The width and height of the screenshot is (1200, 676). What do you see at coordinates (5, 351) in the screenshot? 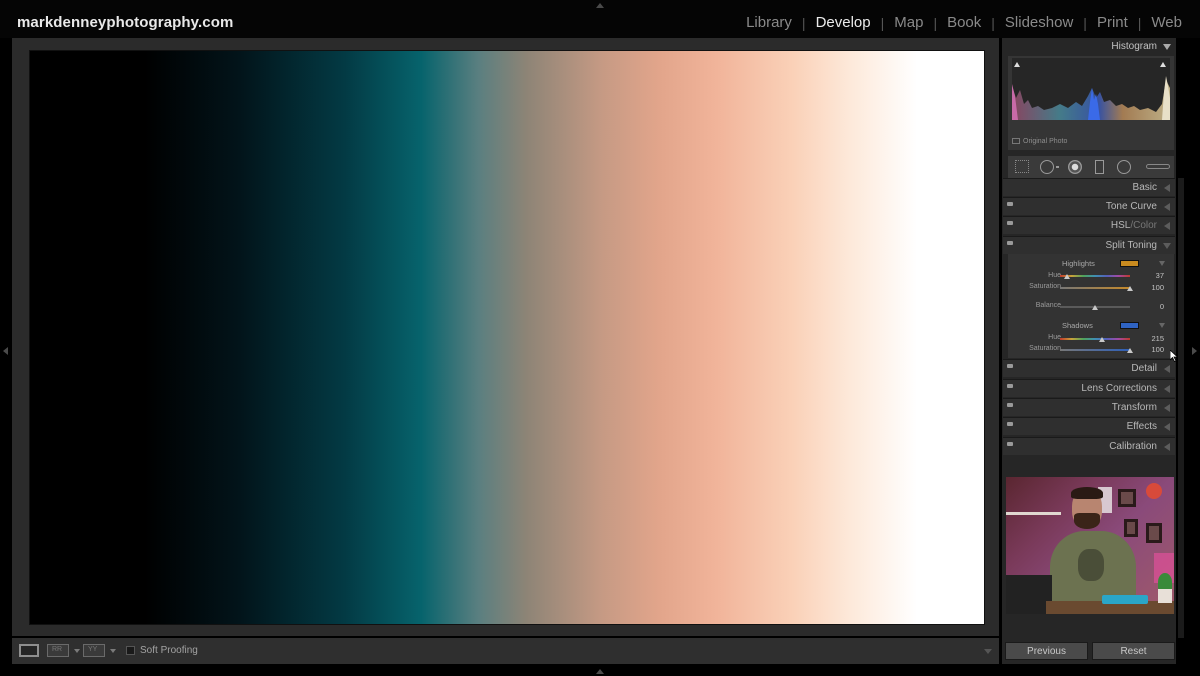
I see `left-panel-toggle-icon` at bounding box center [5, 351].